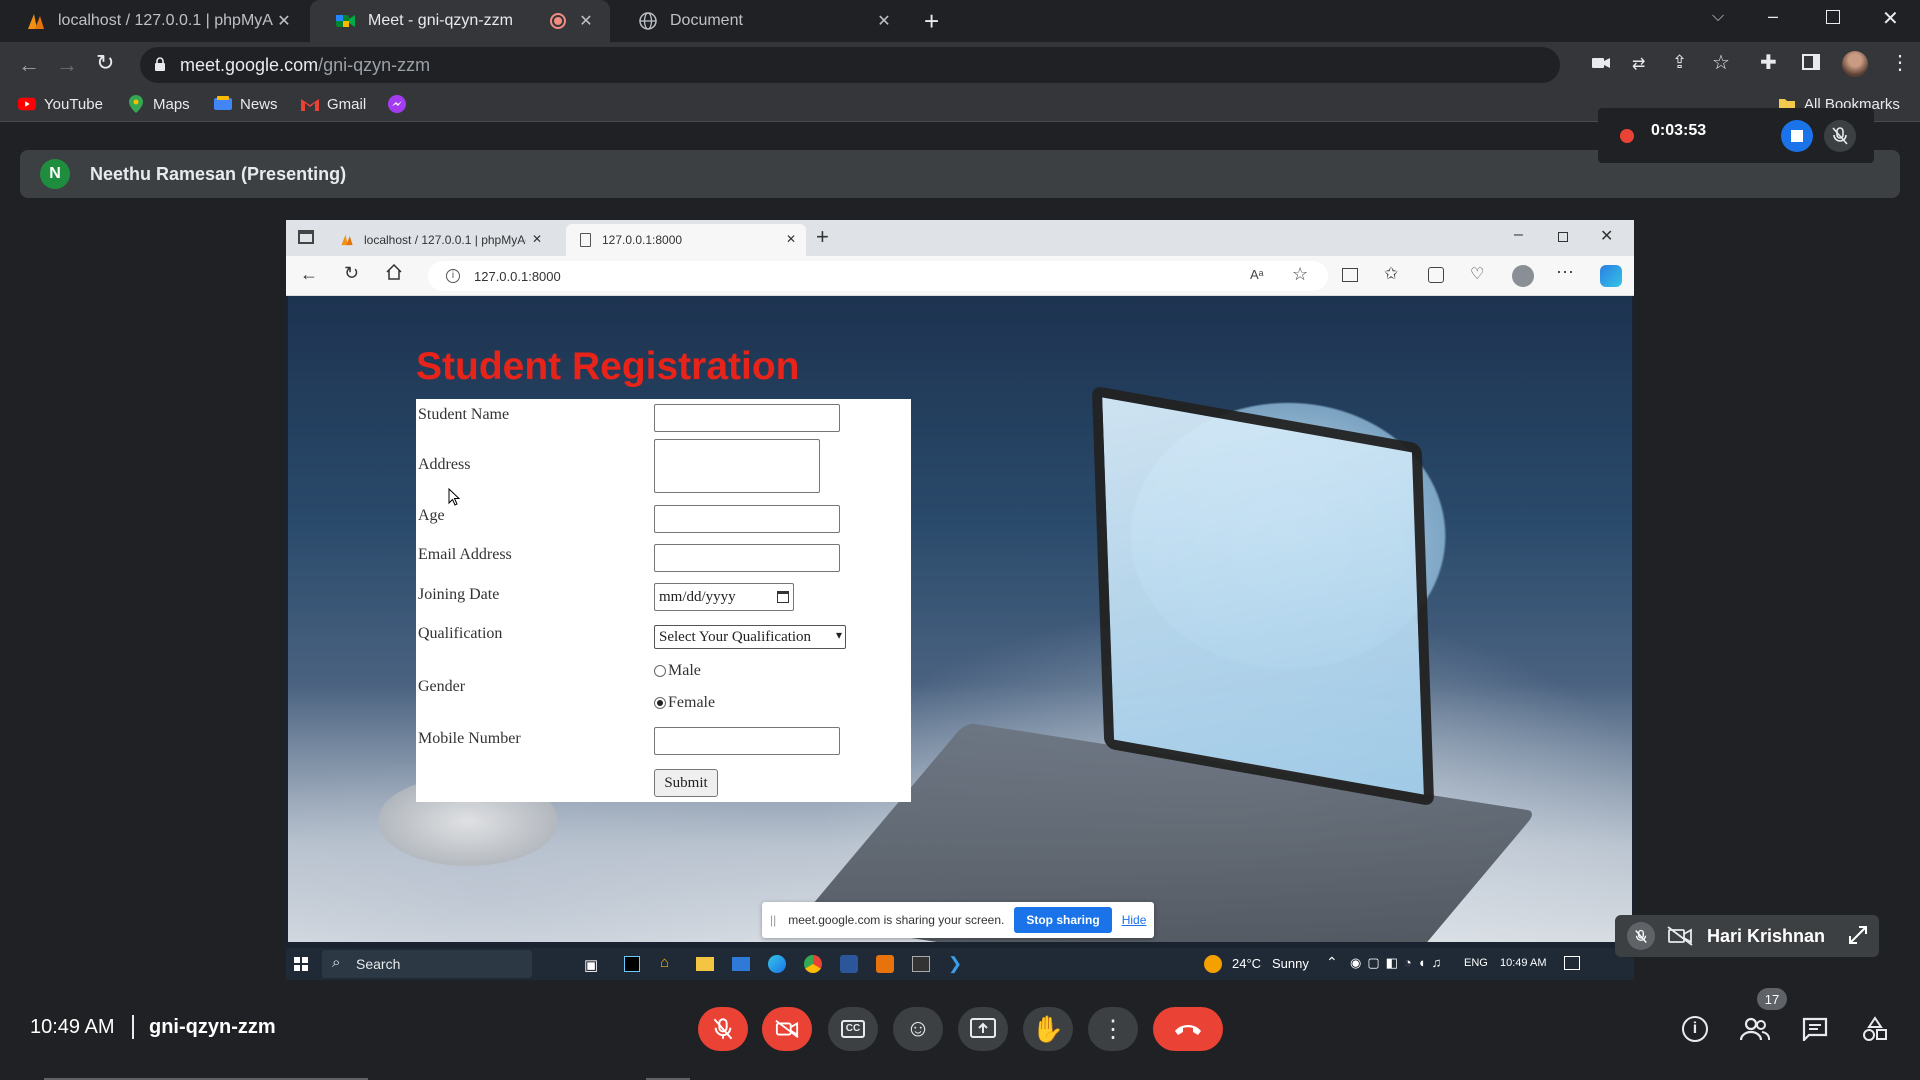  Describe the element at coordinates (333, 104) in the screenshot. I see `bookmark-gmail: Gmail` at that location.